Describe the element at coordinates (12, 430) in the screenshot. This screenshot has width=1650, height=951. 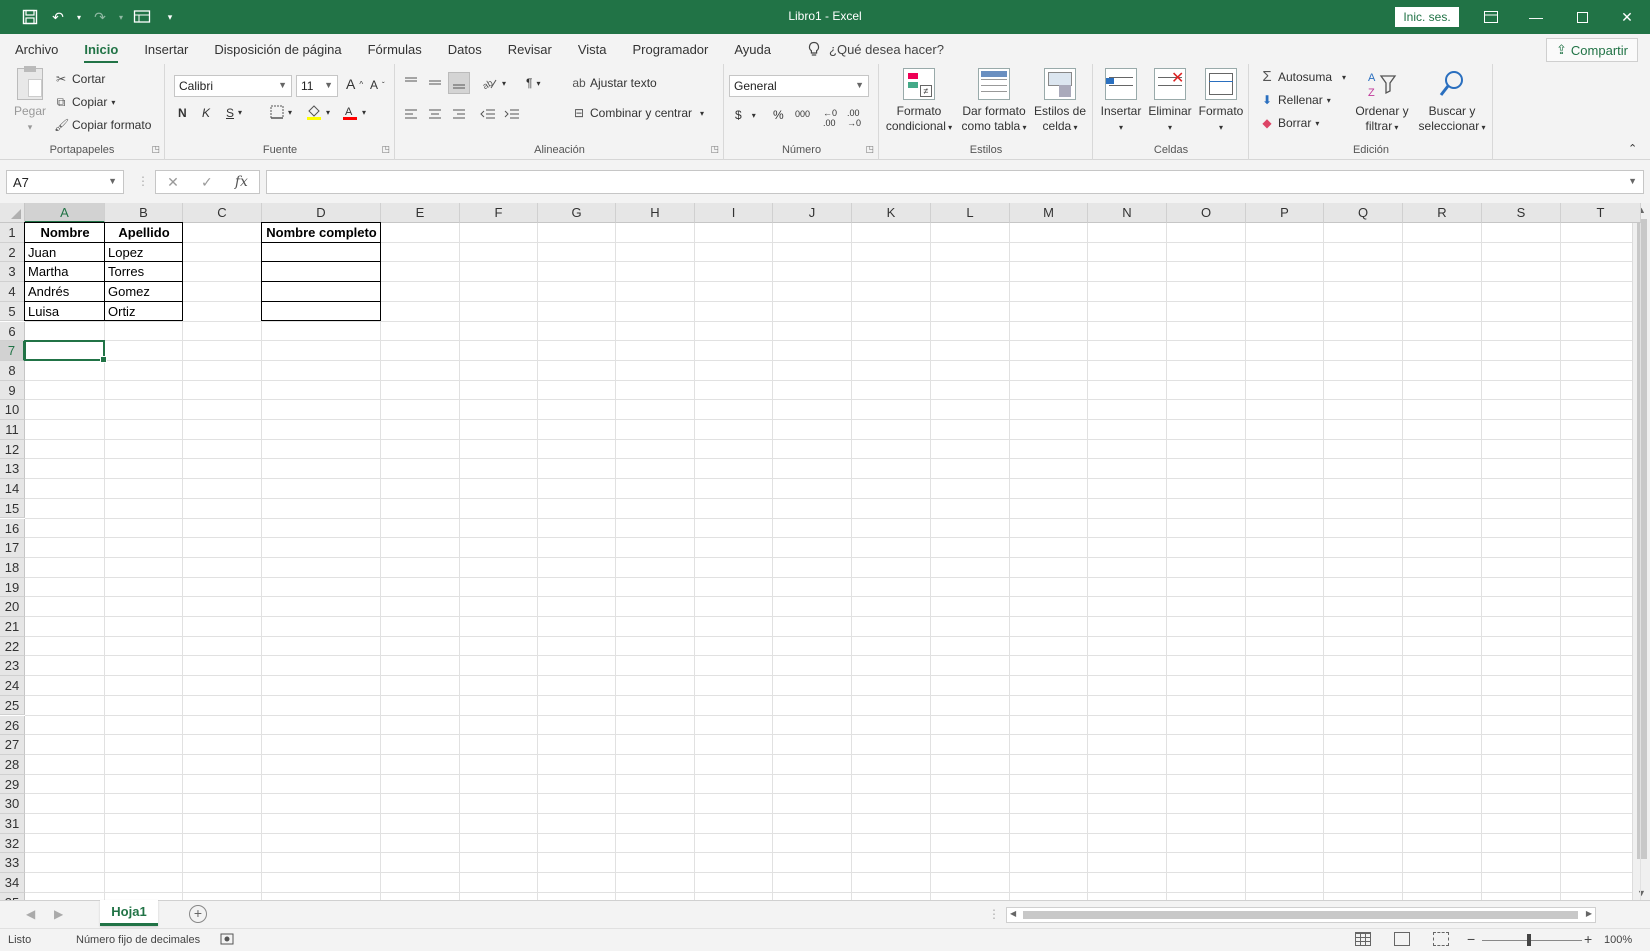
I see `row-header-11: 11` at that location.